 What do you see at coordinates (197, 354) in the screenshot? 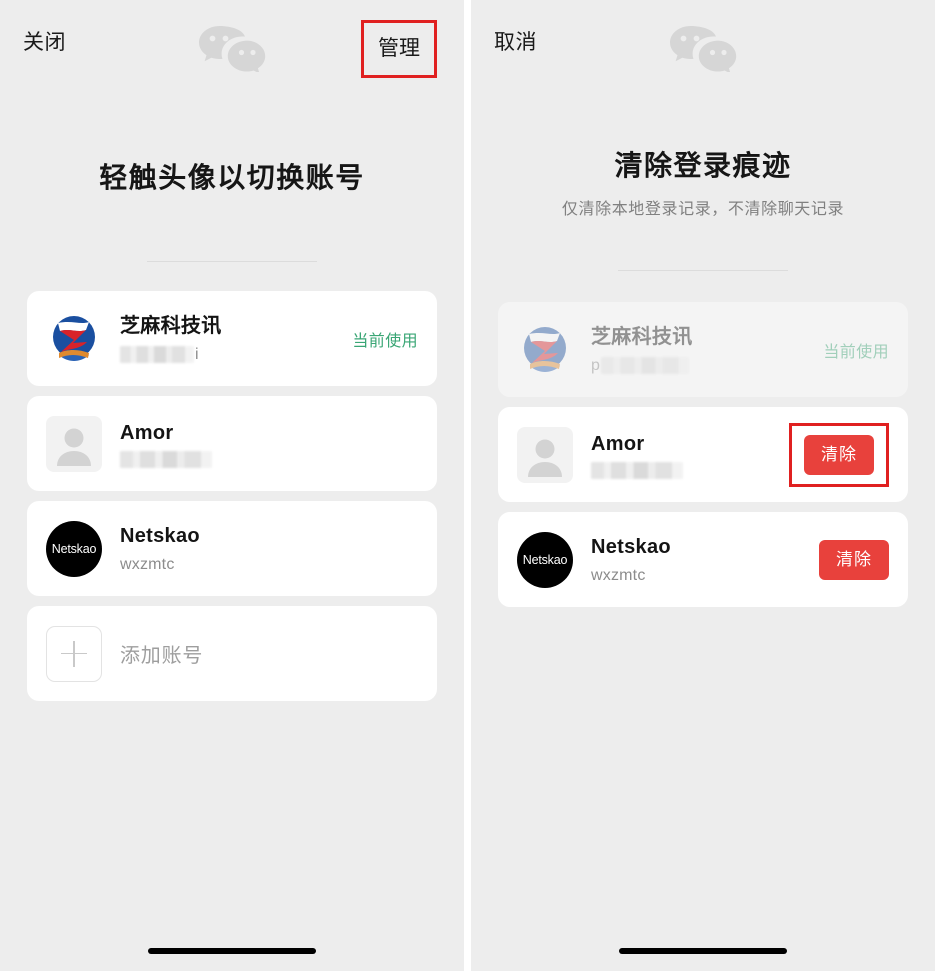
I see `username-suffix: i` at bounding box center [197, 354].